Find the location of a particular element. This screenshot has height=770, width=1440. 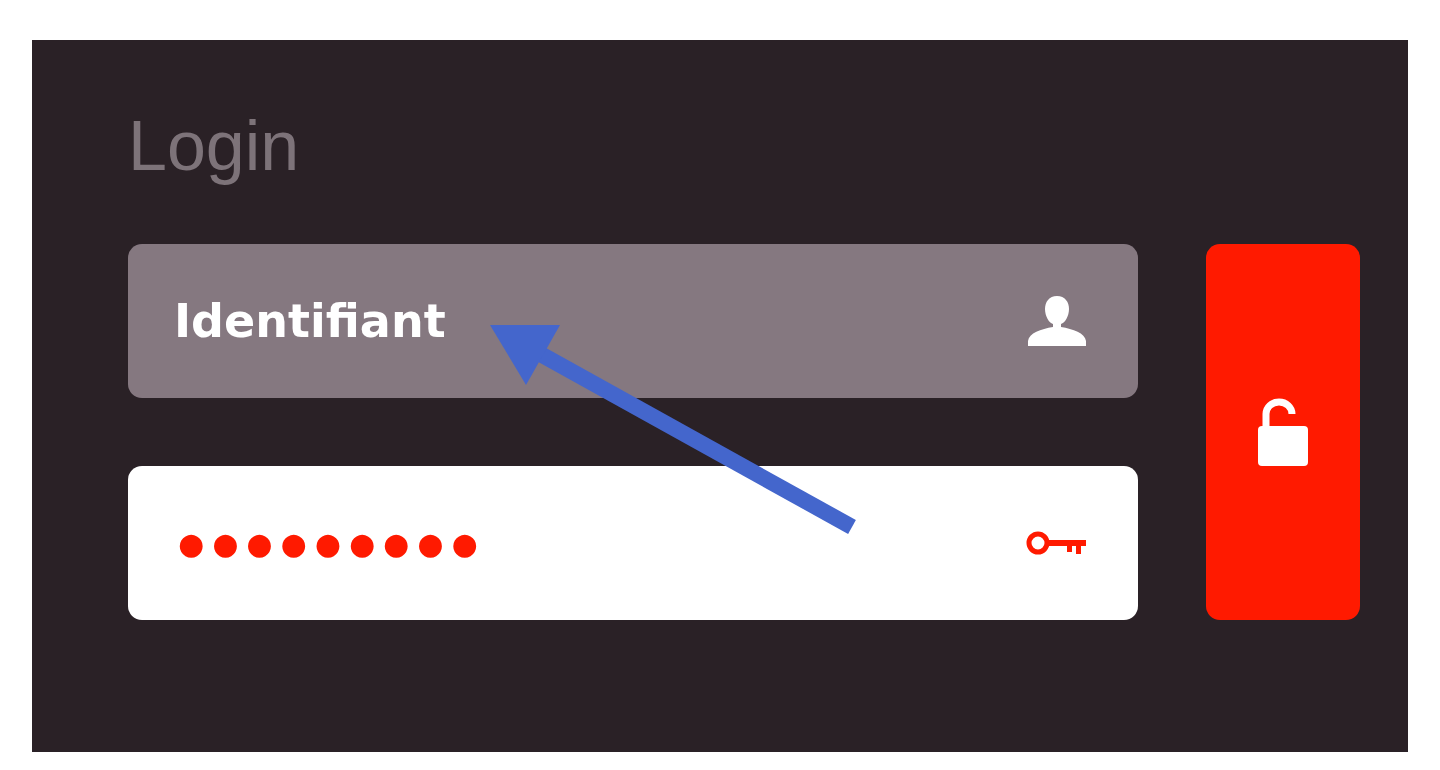

password-field: ●●●●●●●●● is located at coordinates (633, 543).